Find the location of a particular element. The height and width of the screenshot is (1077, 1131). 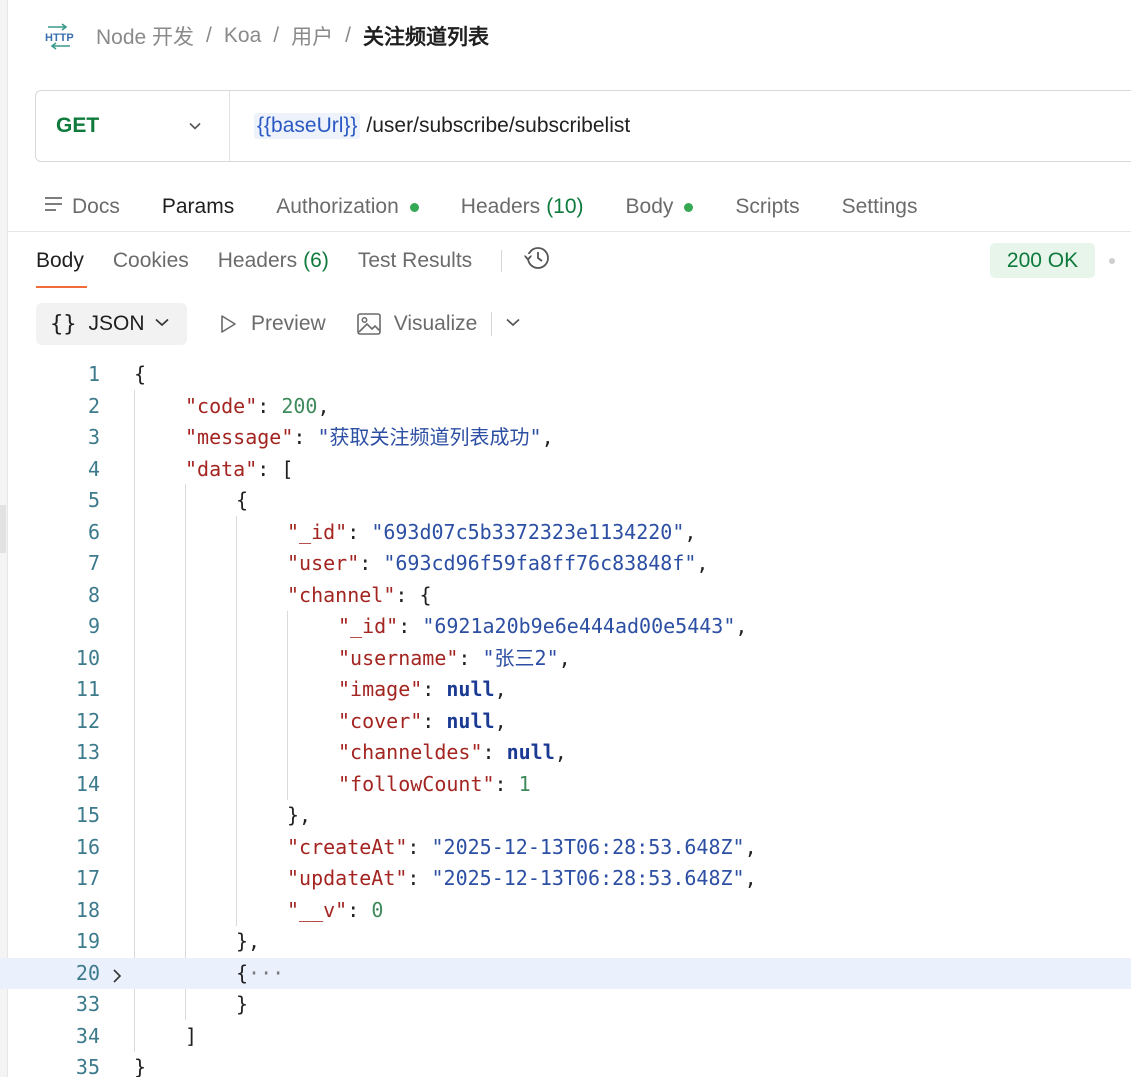

tab-body: Body is located at coordinates (660, 207).